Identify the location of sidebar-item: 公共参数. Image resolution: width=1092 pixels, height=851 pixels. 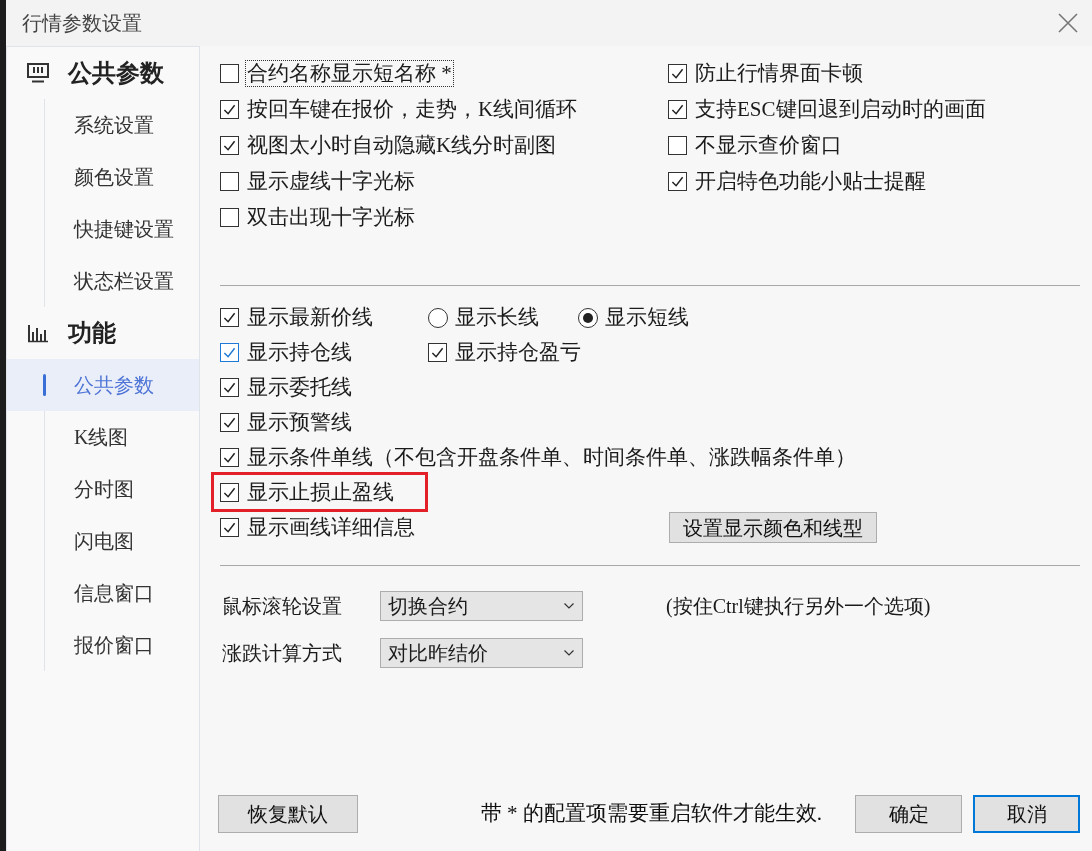
(103, 385).